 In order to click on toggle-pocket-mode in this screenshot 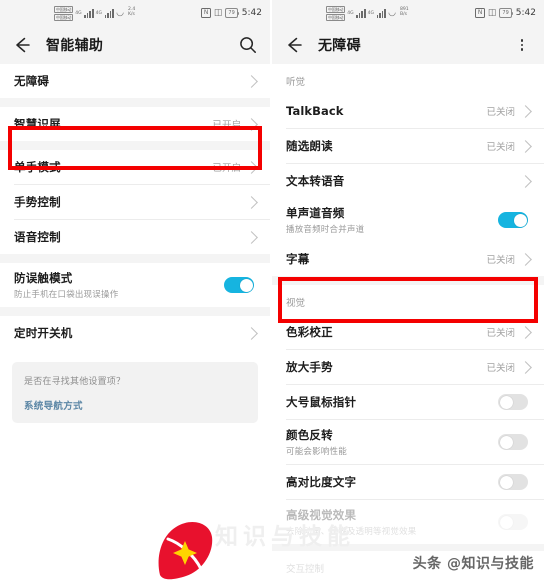, I will do `click(239, 285)`.